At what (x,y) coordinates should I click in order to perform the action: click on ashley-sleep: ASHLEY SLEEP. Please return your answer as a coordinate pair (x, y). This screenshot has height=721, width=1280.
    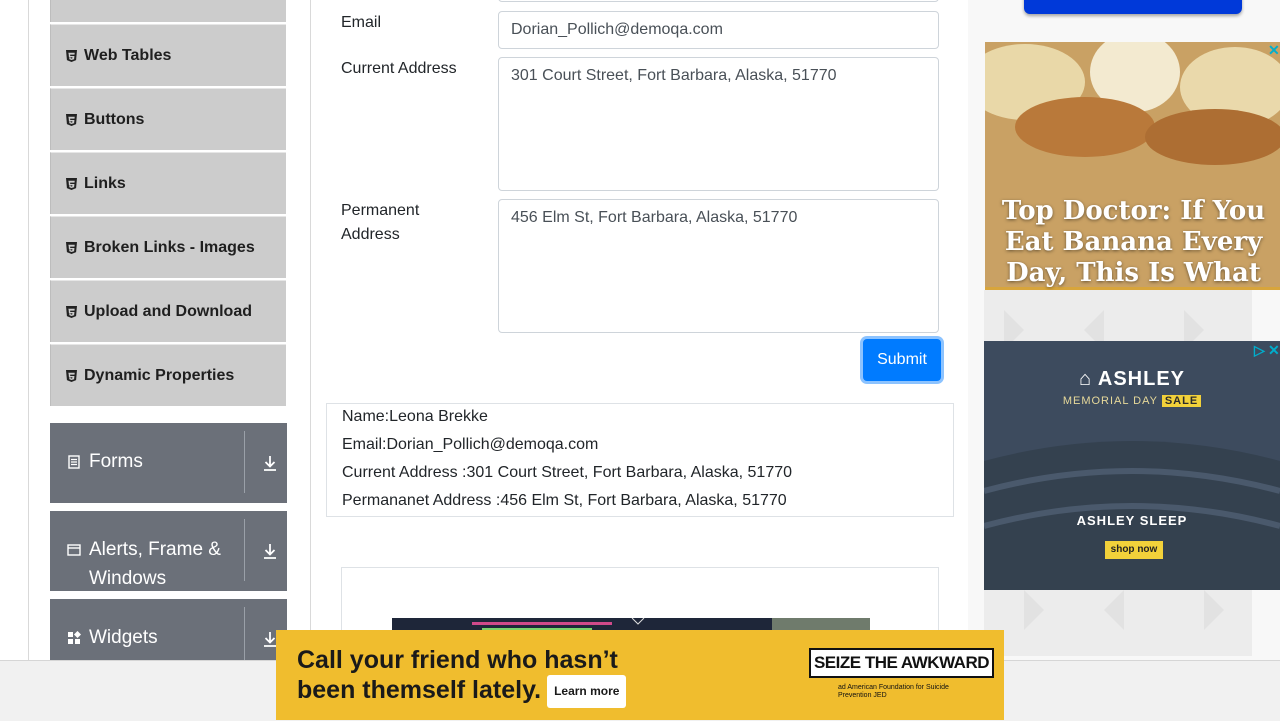
    Looking at the image, I should click on (1132, 520).